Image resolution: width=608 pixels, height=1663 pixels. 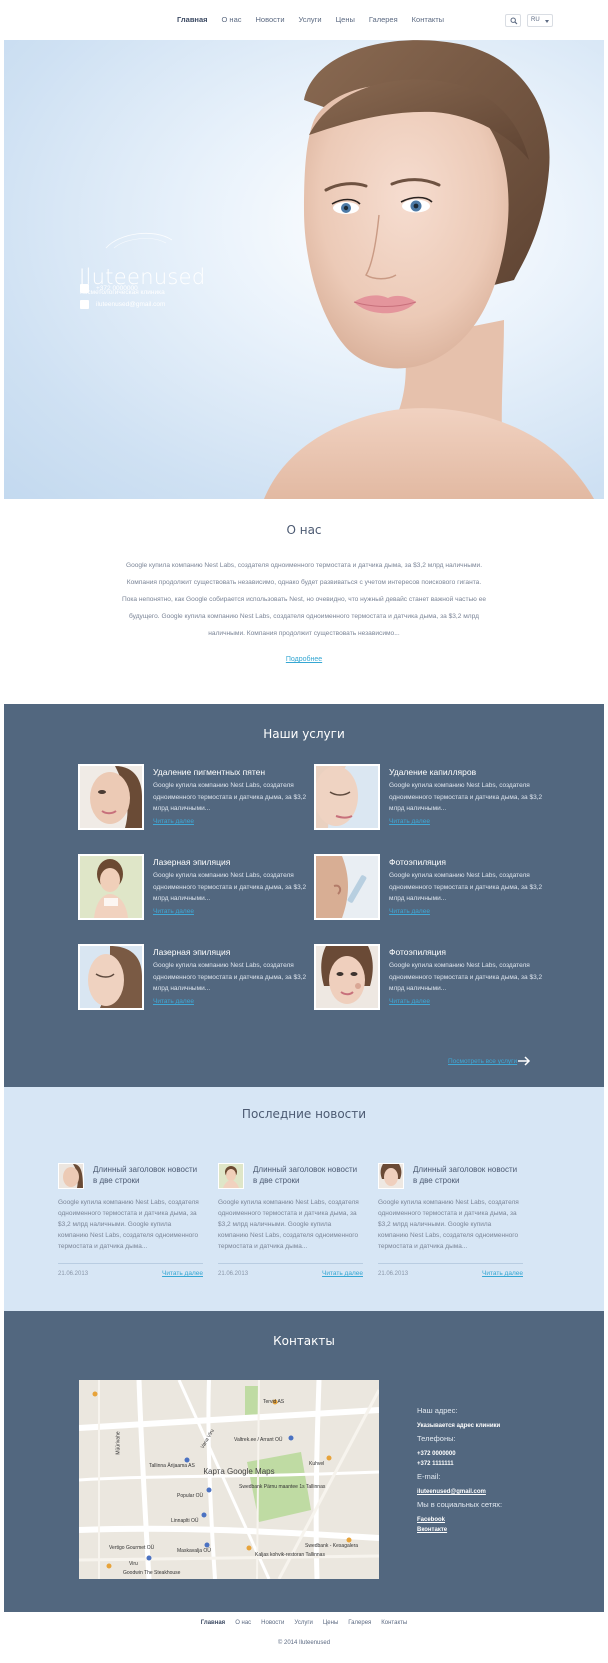 I want to click on nav-item-prices: Цены, so click(x=345, y=19).